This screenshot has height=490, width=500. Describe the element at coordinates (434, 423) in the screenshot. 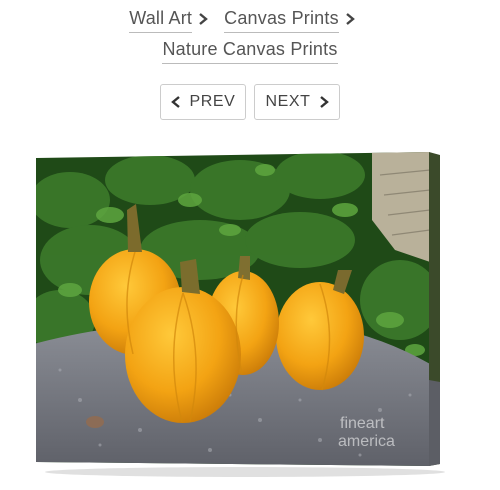

I see `canvas-edge-stone` at that location.